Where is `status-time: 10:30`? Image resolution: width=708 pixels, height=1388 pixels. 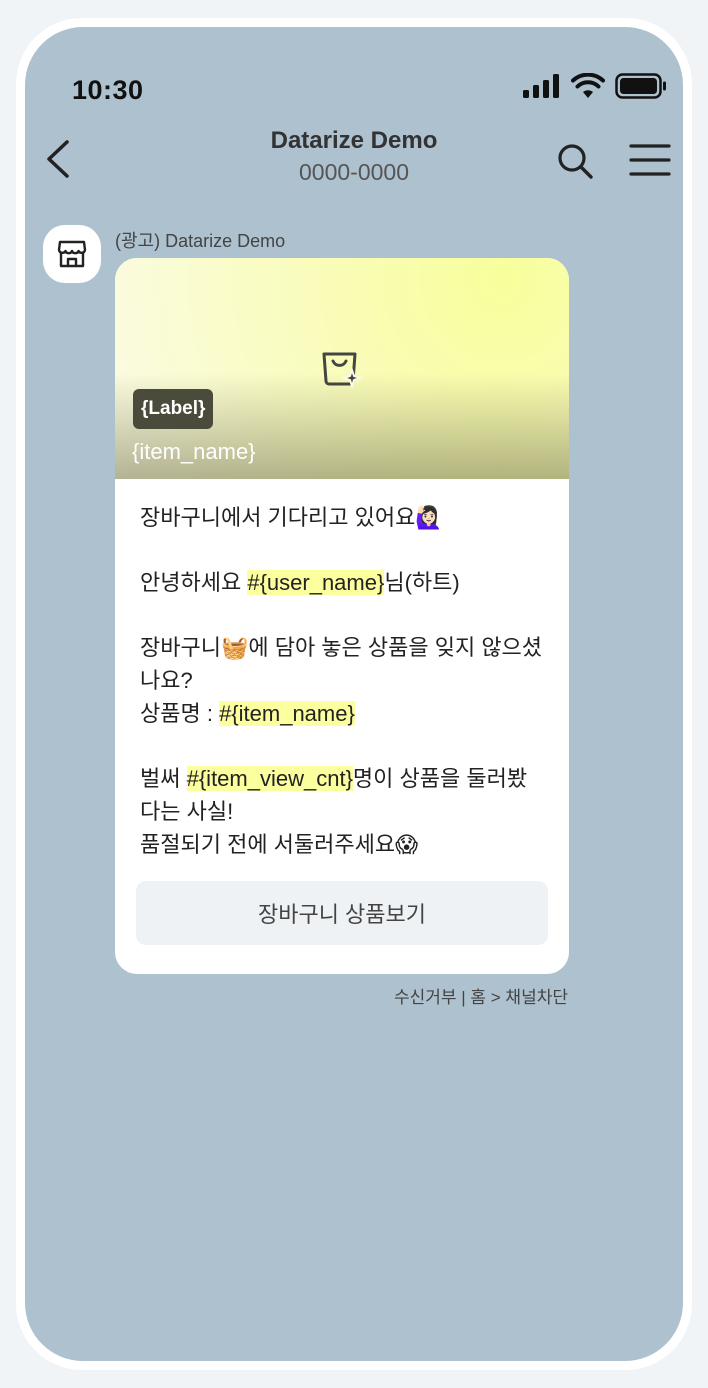
status-time: 10:30 is located at coordinates (108, 90).